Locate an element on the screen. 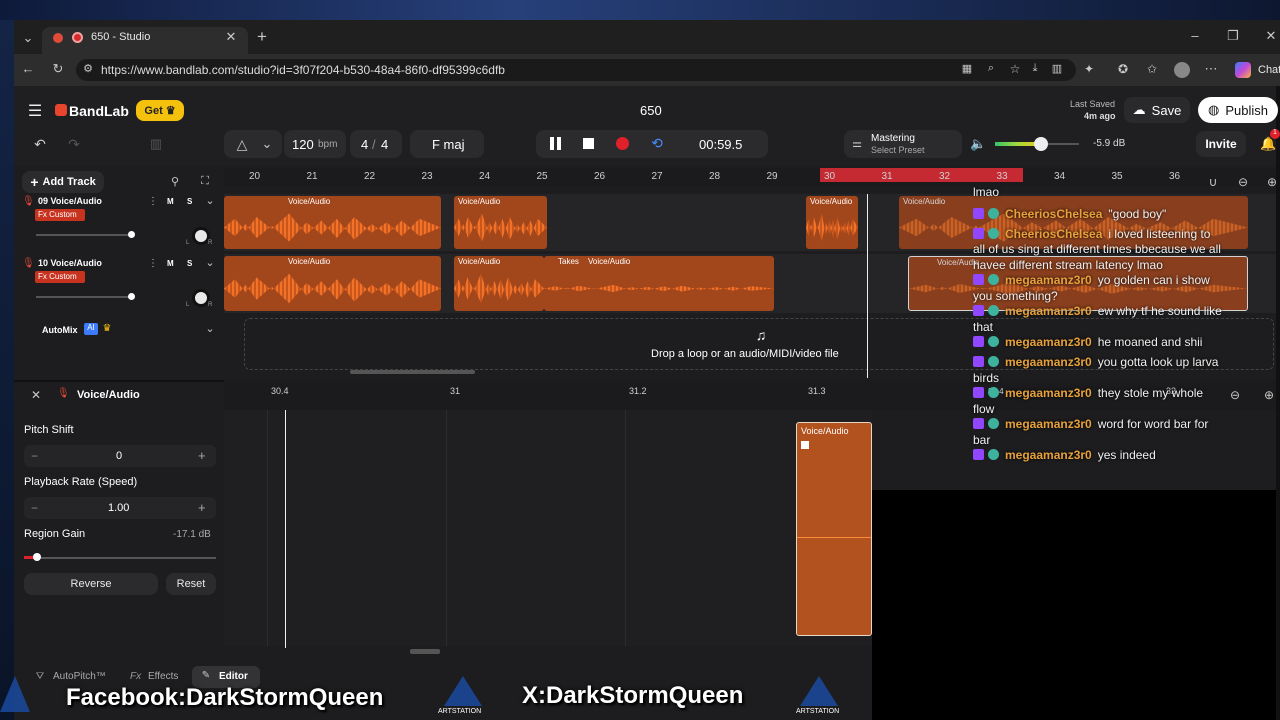 Image resolution: width=1280 pixels, height=720 pixels. pause-icon is located at coordinates (552, 143).